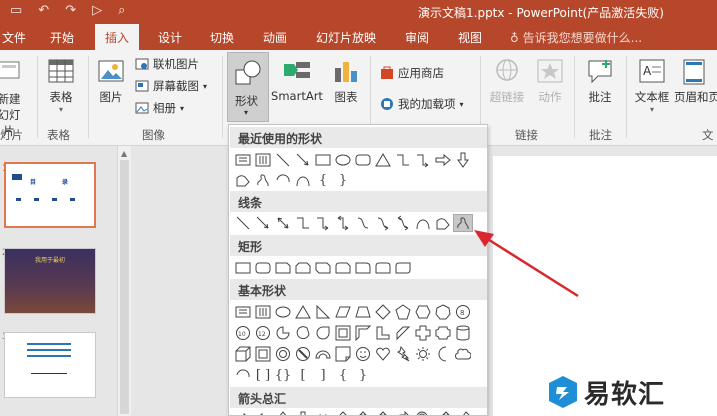 The height and width of the screenshot is (416, 717). I want to click on arrow-left-right-block, so click(323, 412).